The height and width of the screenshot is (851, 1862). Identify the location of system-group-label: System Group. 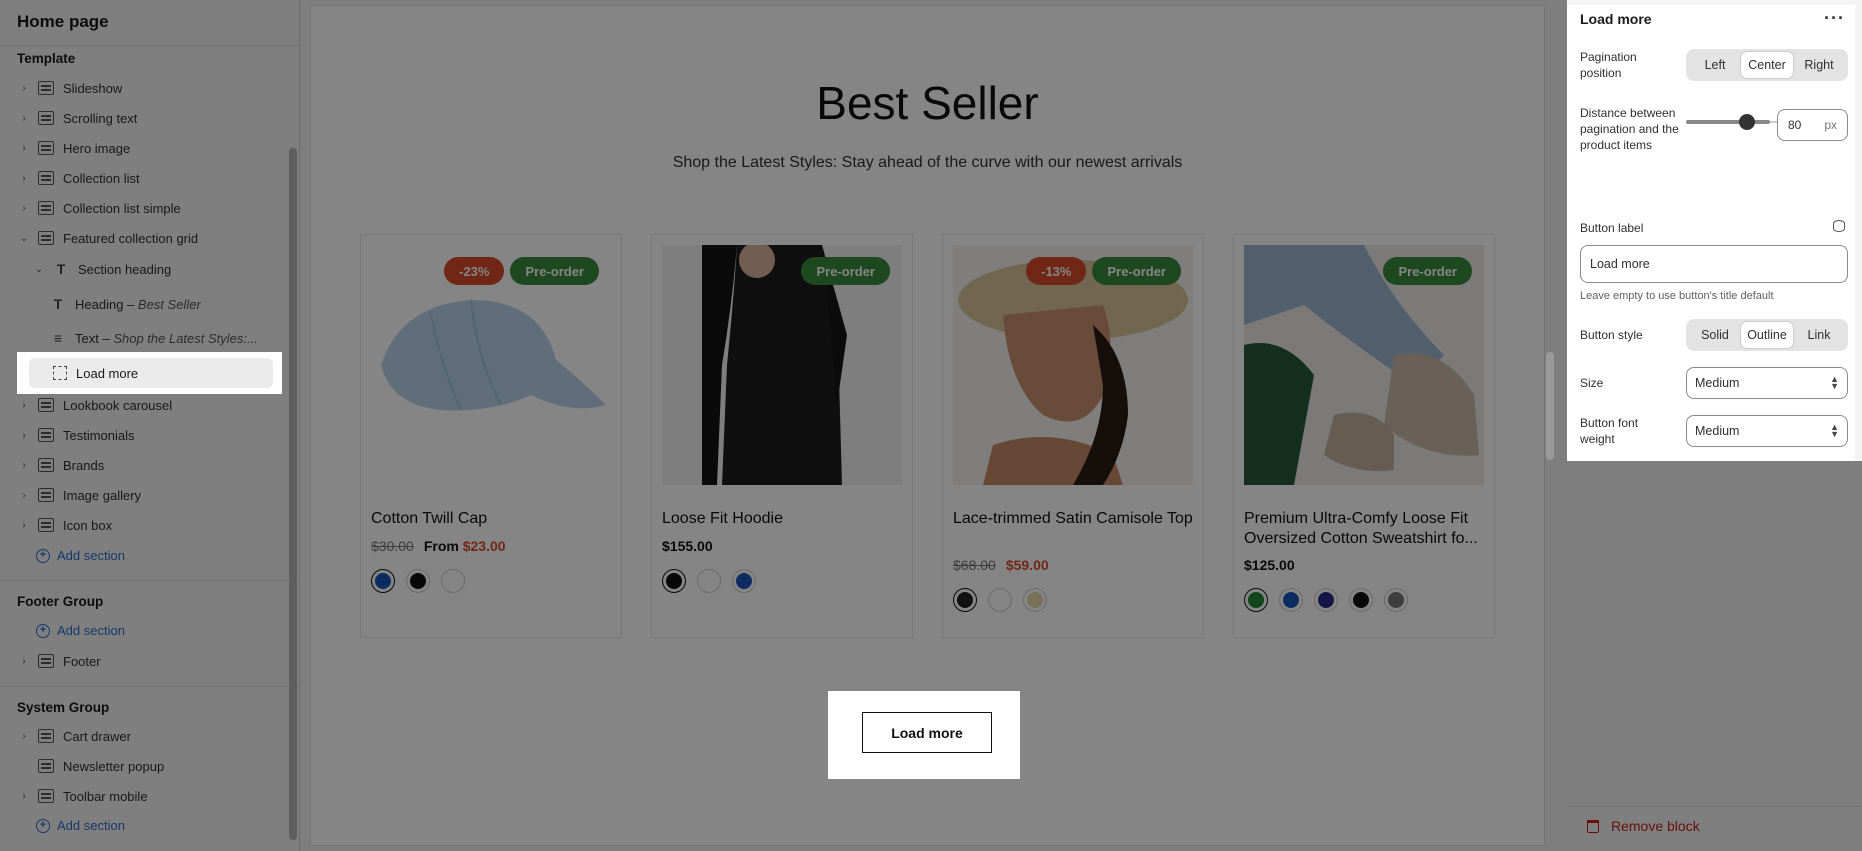
(63, 707).